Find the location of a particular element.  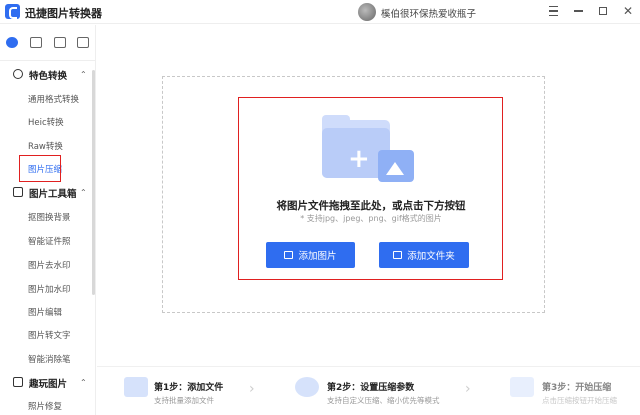

sidebar-group-label: 特色转换 is located at coordinates (48, 76).